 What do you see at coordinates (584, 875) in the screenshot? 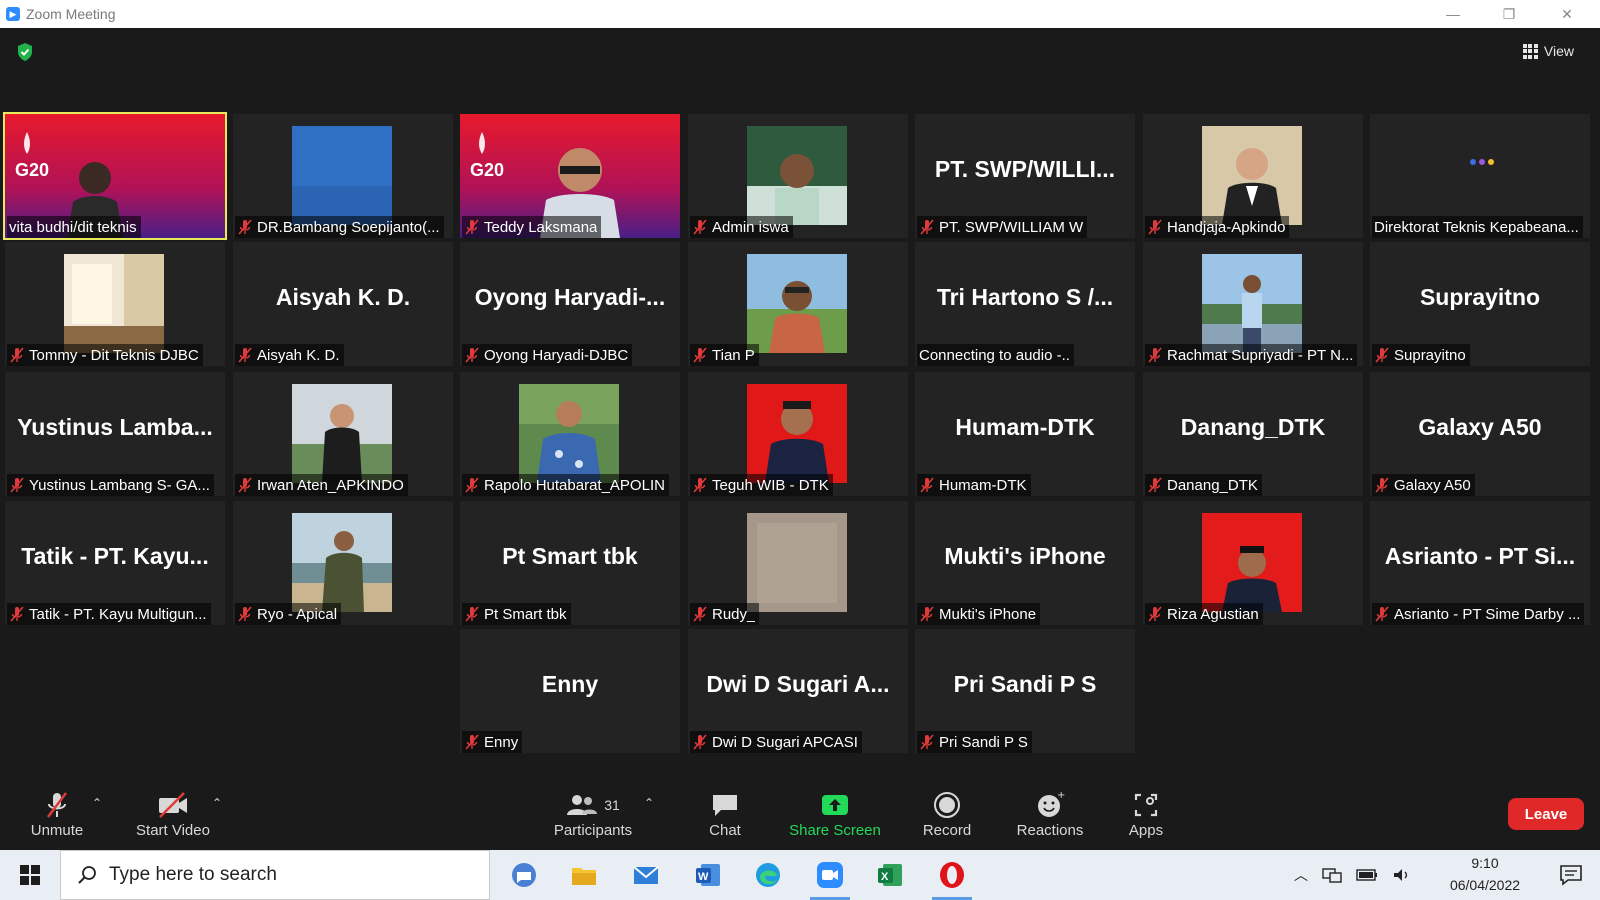
I see `taskbar-file-explorer-icon` at bounding box center [584, 875].